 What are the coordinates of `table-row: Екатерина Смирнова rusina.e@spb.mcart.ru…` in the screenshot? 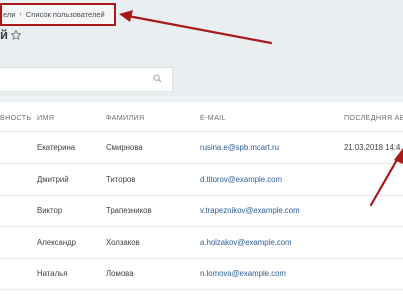 It's located at (201, 148).